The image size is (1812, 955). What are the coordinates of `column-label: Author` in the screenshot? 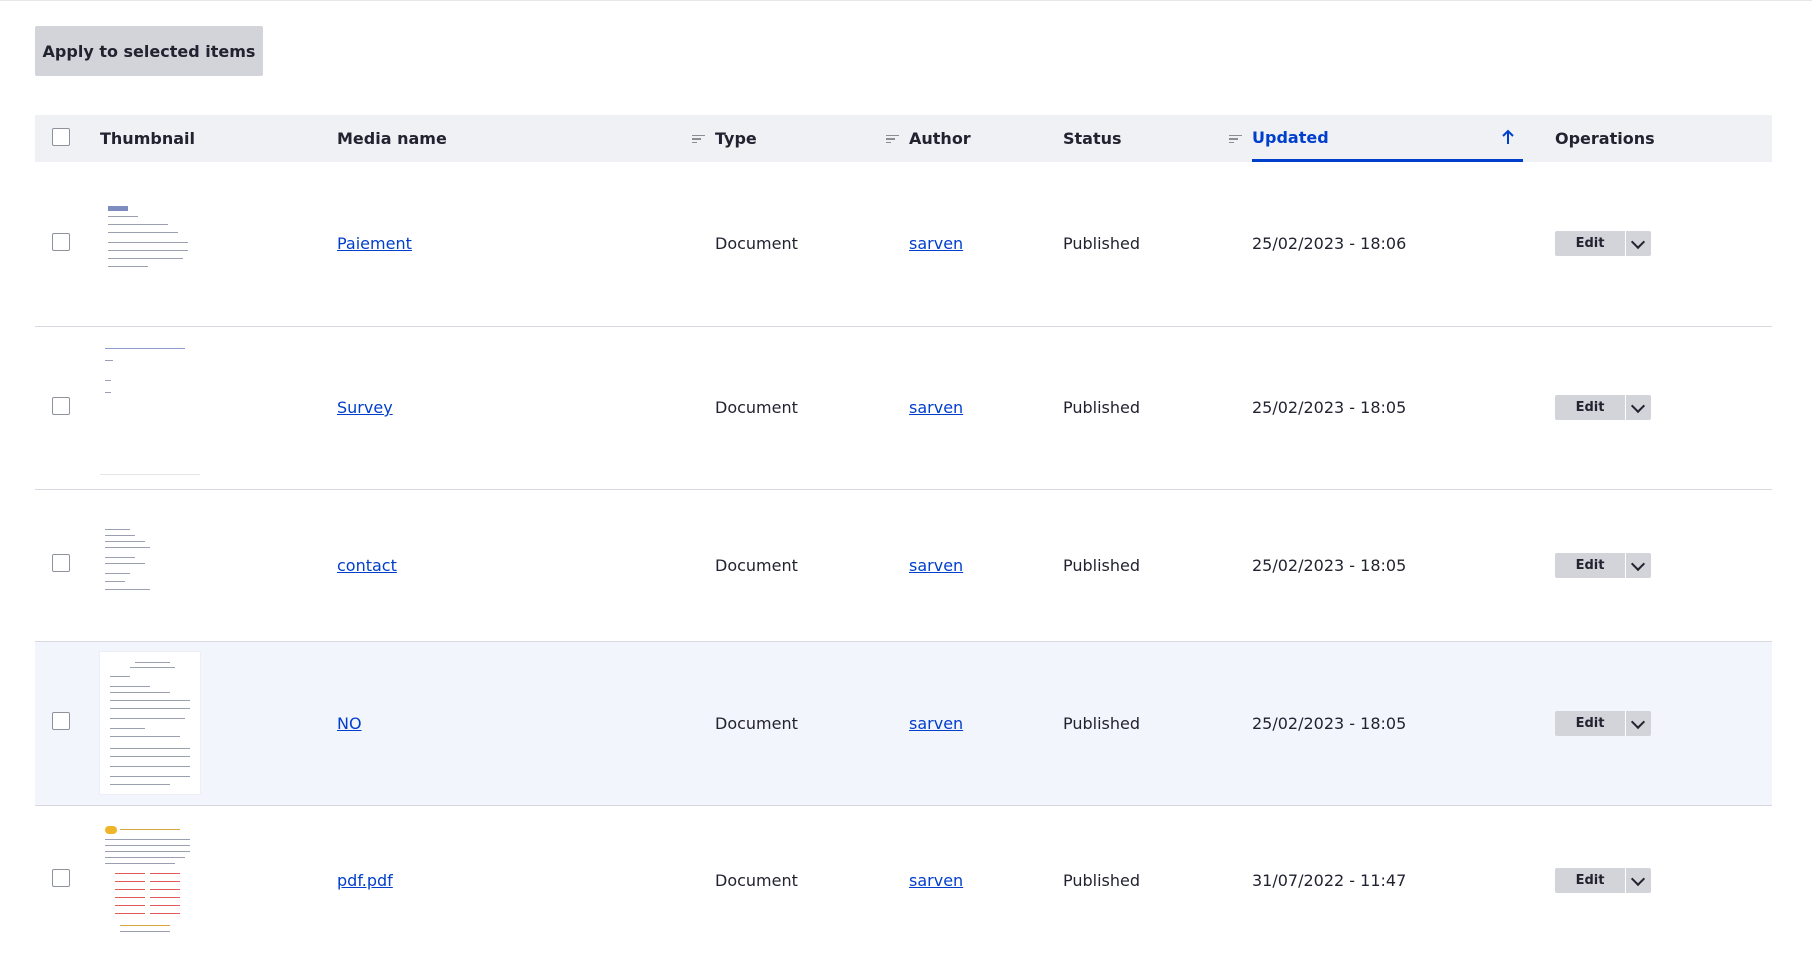 It's located at (940, 138).